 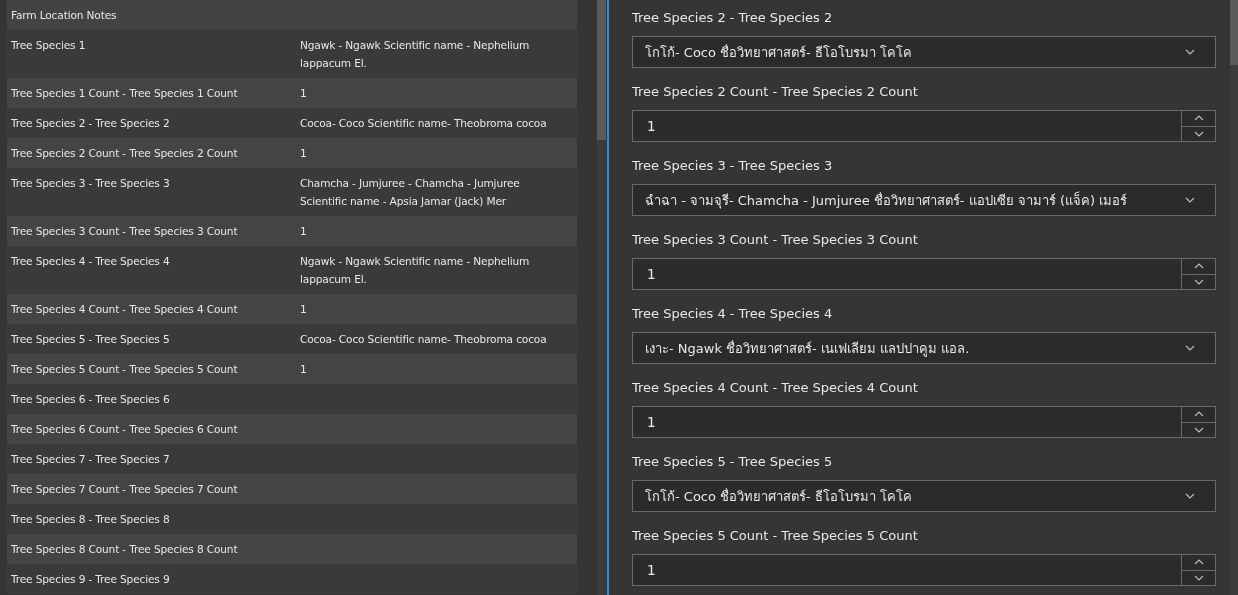 I want to click on field-label: Tree Species 9 - Tree Species 9, so click(x=90, y=579).